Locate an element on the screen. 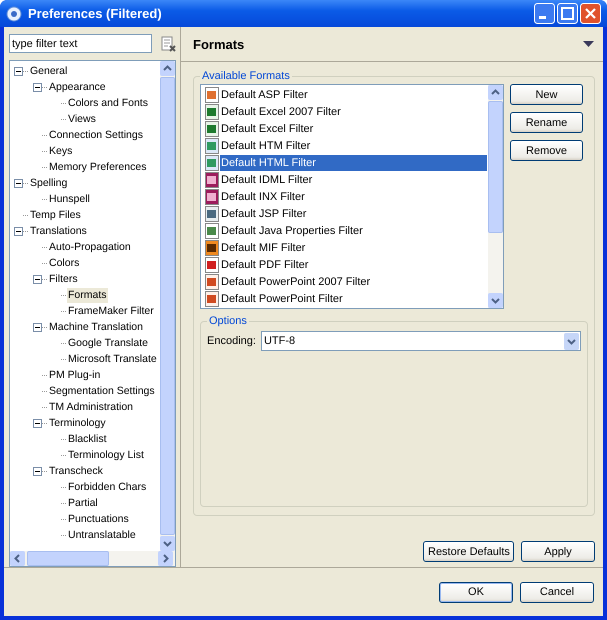 The width and height of the screenshot is (607, 620). page-button: Apply is located at coordinates (558, 551).